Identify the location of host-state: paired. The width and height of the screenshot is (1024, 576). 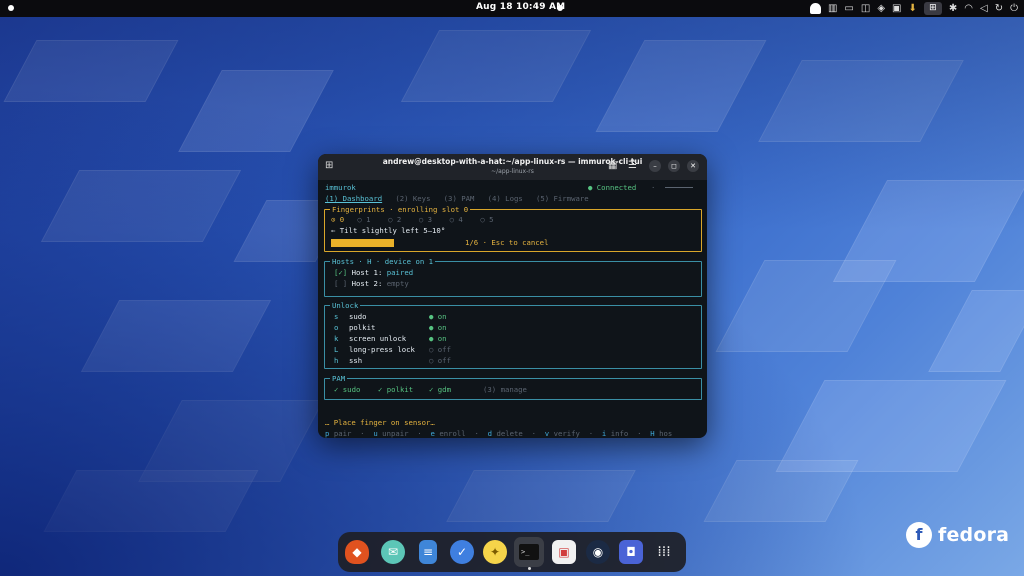
(400, 272).